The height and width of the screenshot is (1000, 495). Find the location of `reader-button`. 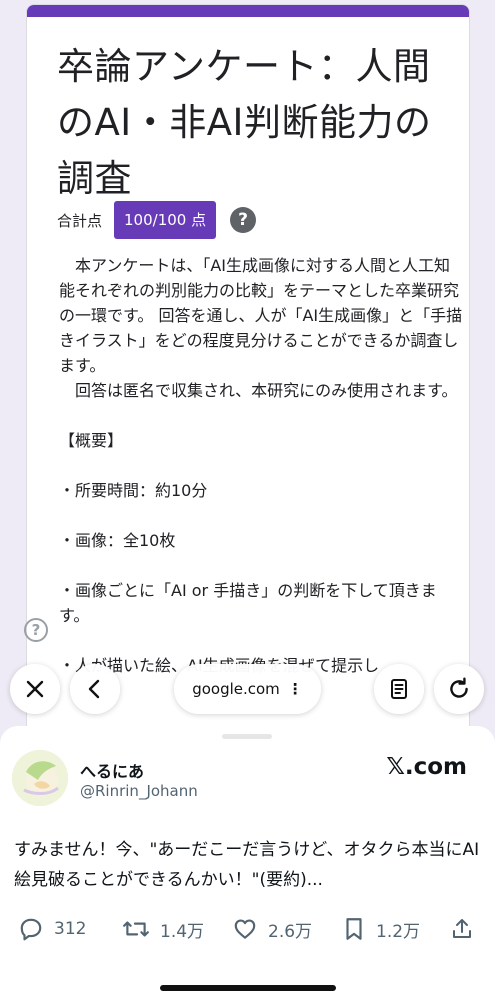

reader-button is located at coordinates (399, 689).